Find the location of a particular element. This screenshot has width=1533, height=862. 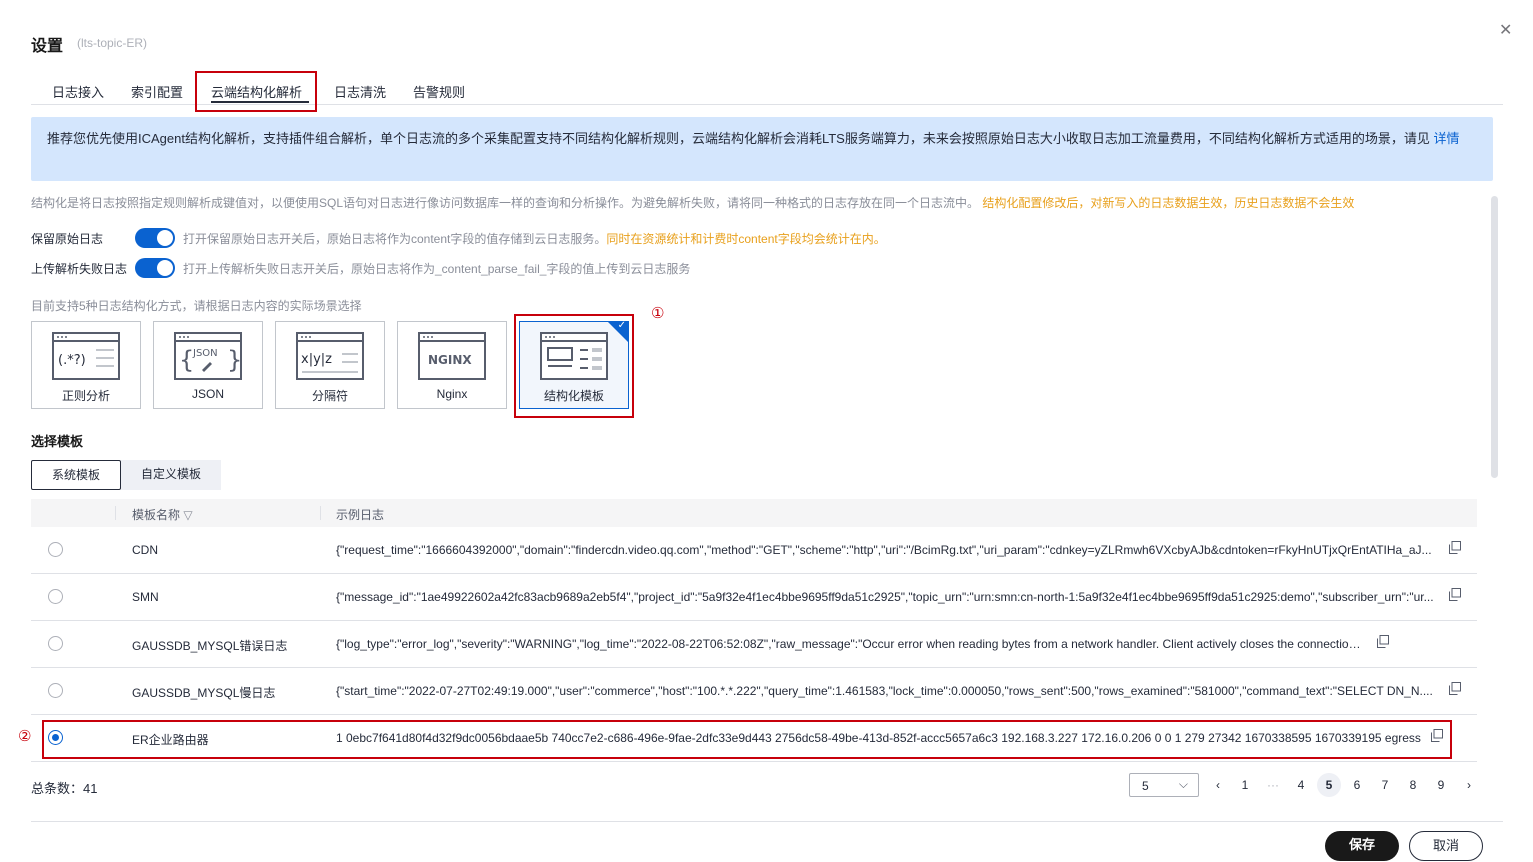

page-7: 7 is located at coordinates (1385, 785).